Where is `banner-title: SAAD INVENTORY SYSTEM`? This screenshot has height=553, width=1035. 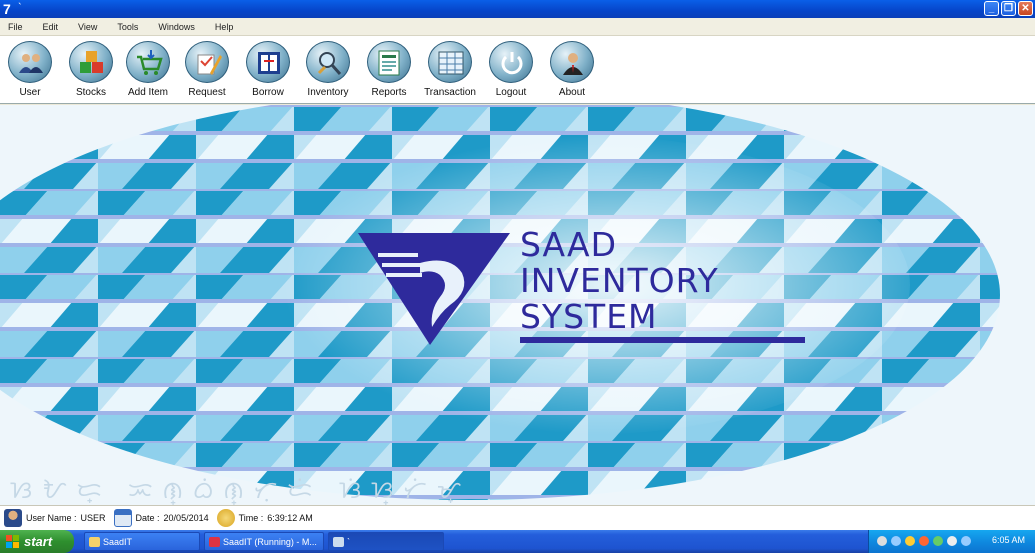 banner-title: SAAD INVENTORY SYSTEM is located at coordinates (619, 281).